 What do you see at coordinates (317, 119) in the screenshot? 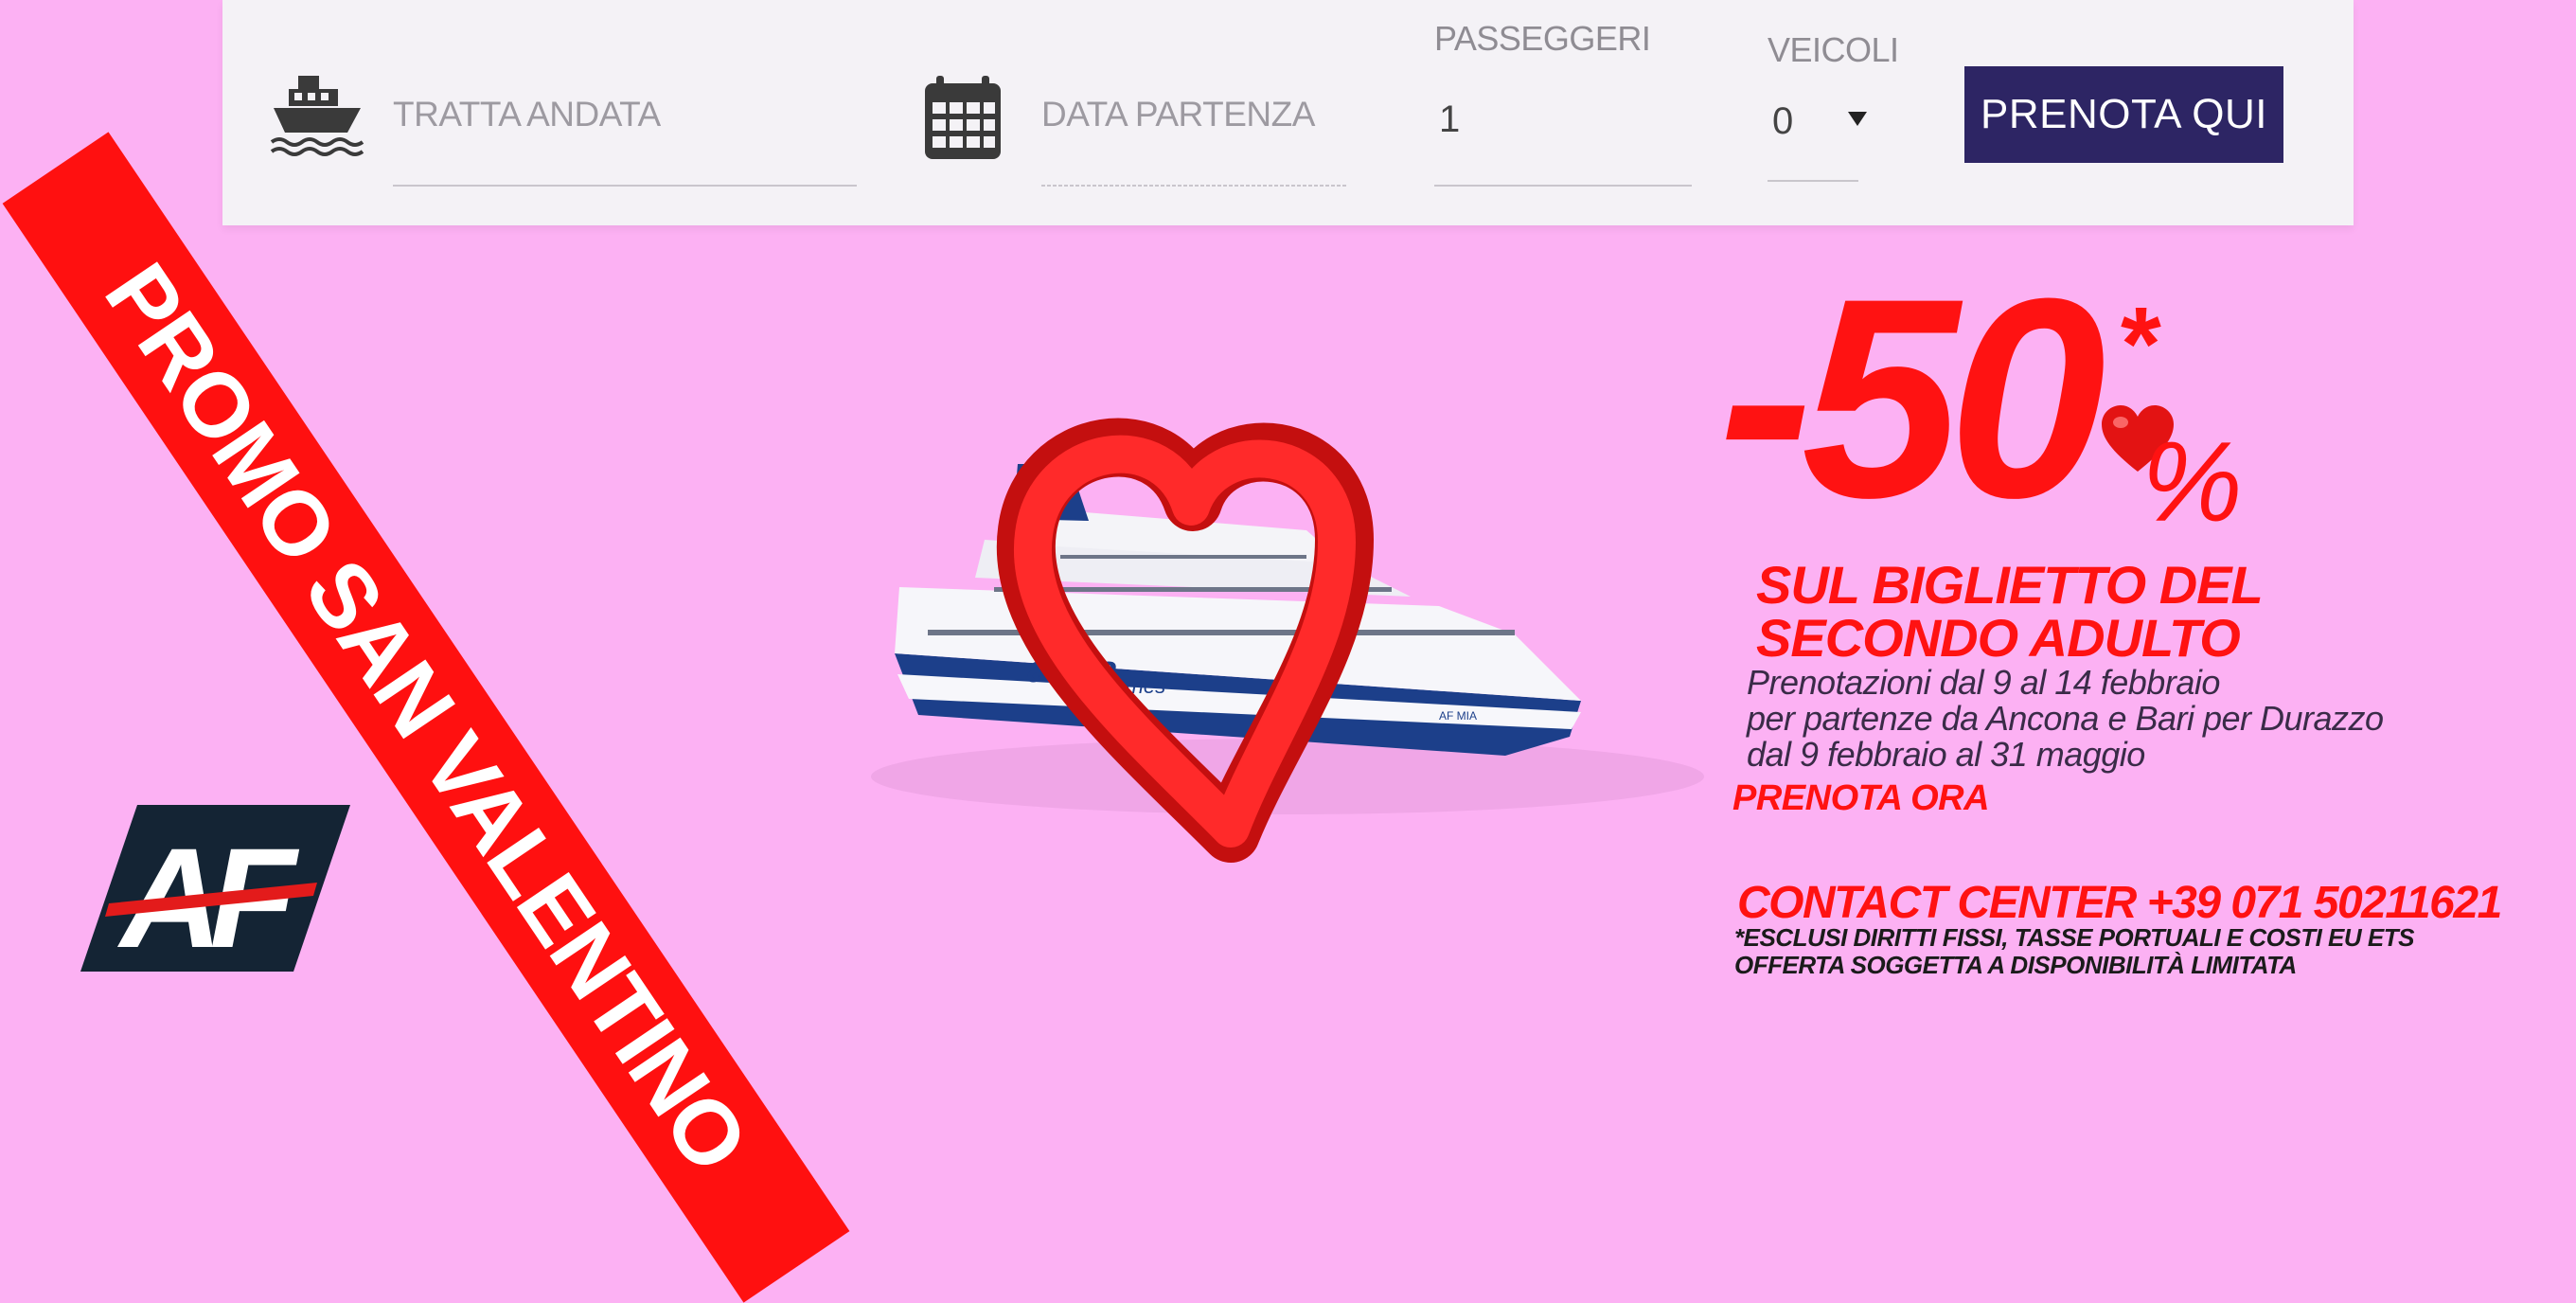
I see `ship-icon` at bounding box center [317, 119].